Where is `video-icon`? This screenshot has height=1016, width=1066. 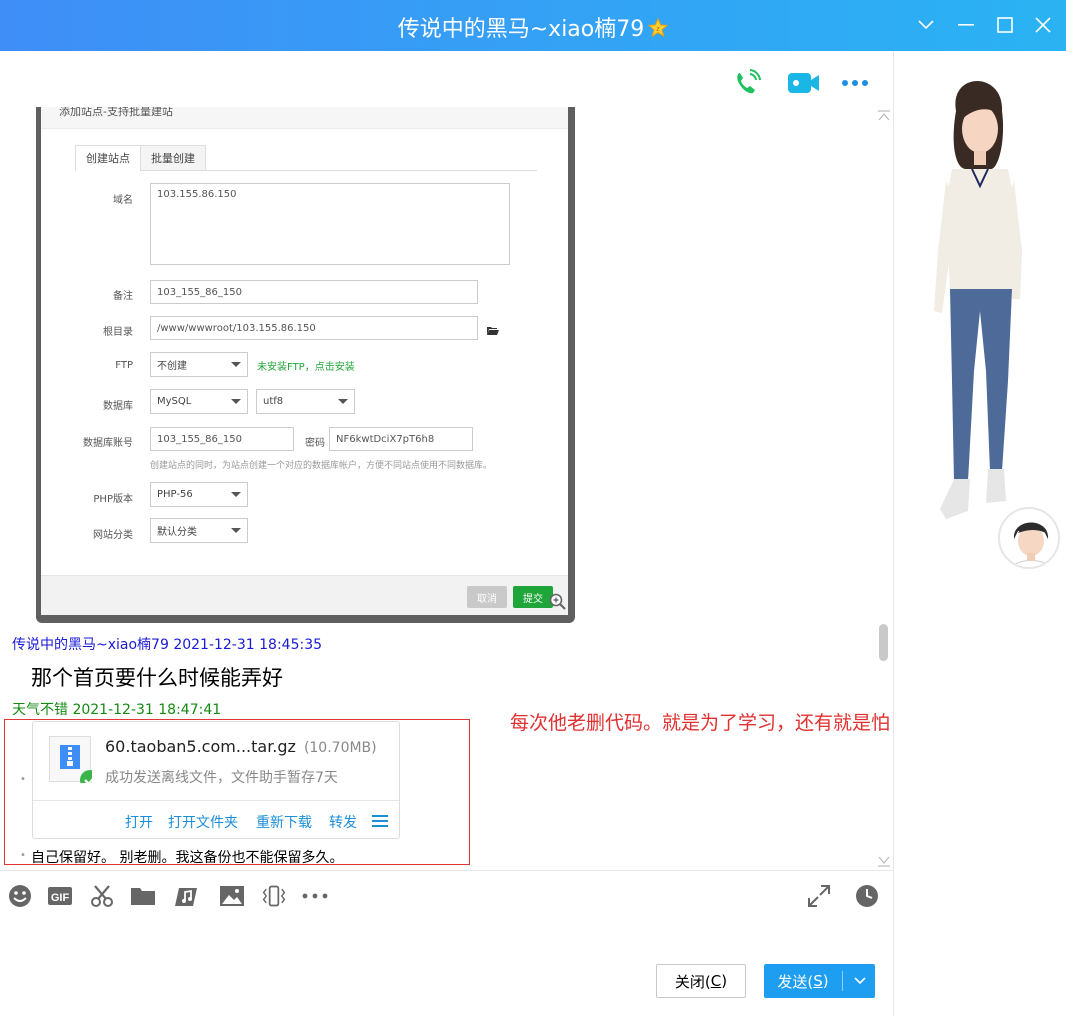
video-icon is located at coordinates (804, 83).